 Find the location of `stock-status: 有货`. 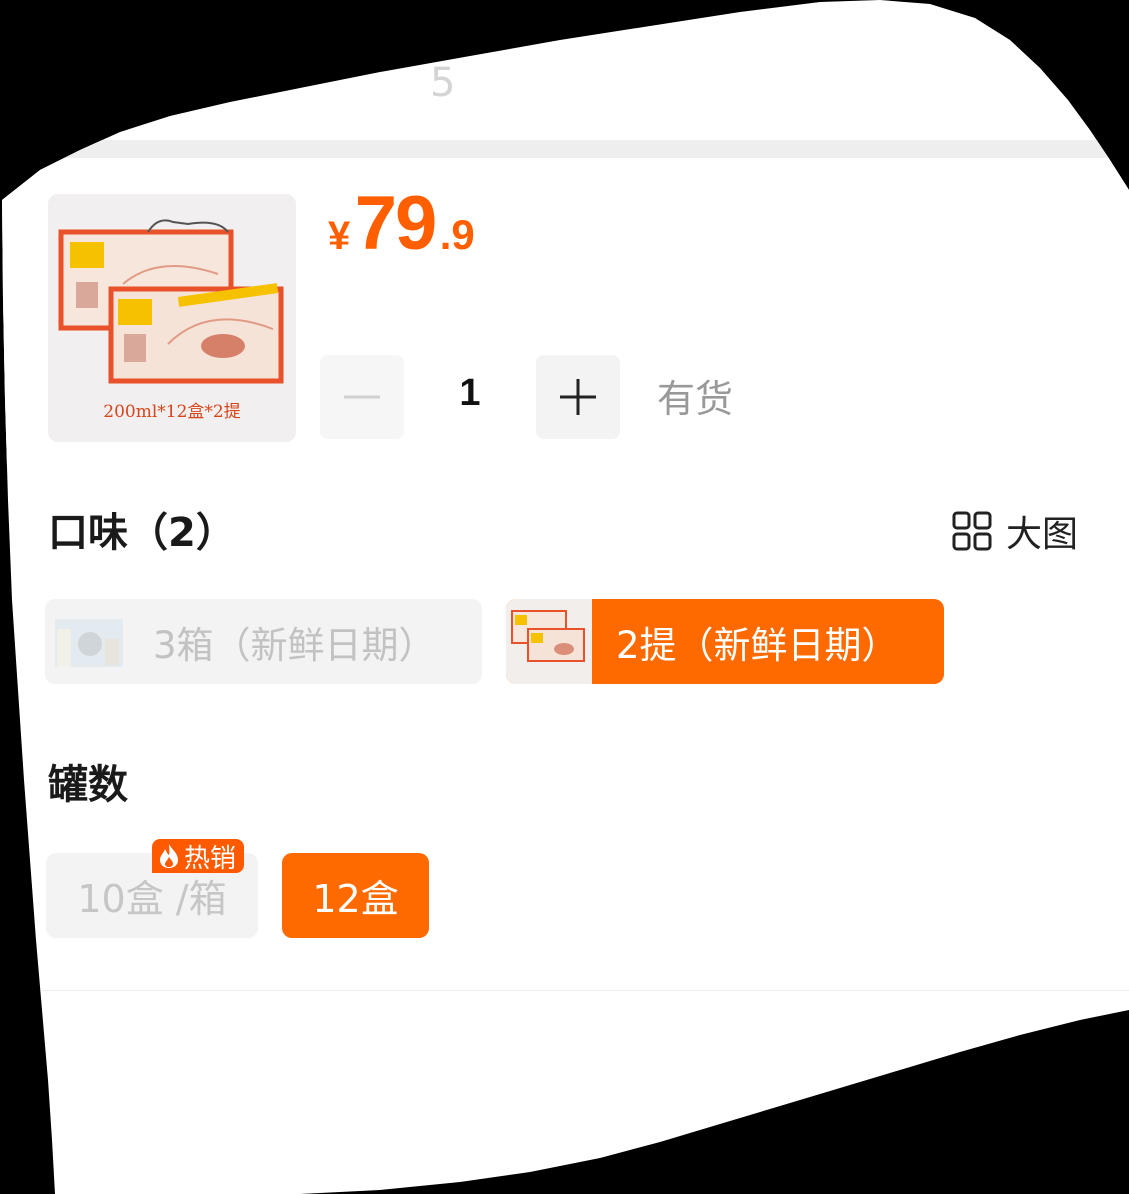

stock-status: 有货 is located at coordinates (695, 399).